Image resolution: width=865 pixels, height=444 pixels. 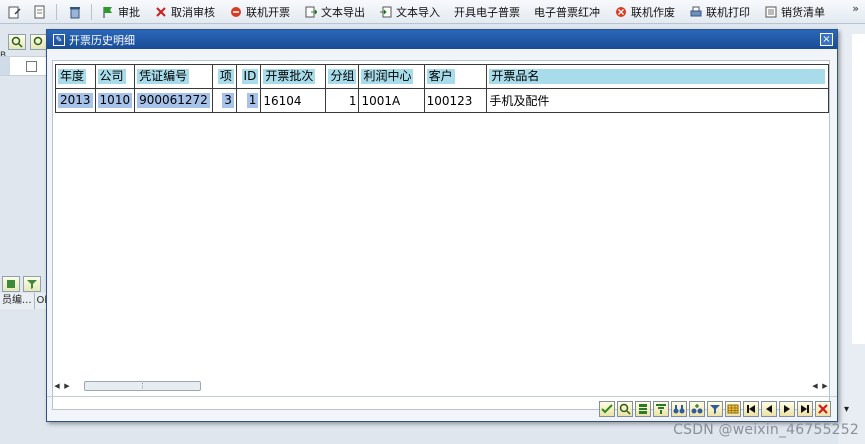 I want to click on close-icon, so click(x=823, y=409).